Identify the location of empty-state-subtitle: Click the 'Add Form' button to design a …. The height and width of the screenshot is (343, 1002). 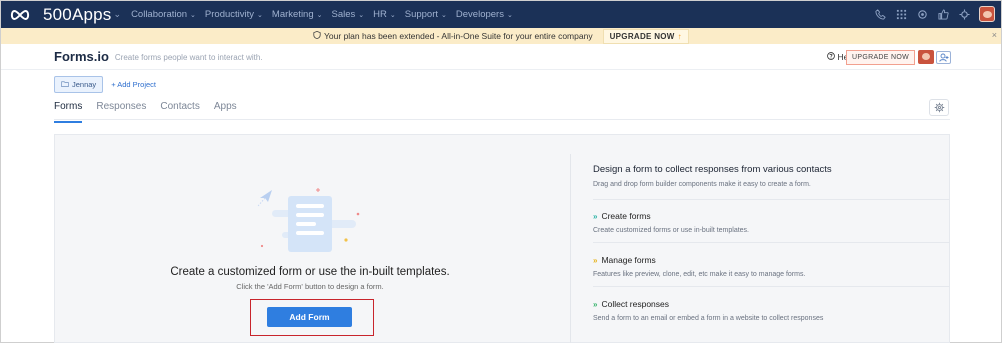
(310, 286).